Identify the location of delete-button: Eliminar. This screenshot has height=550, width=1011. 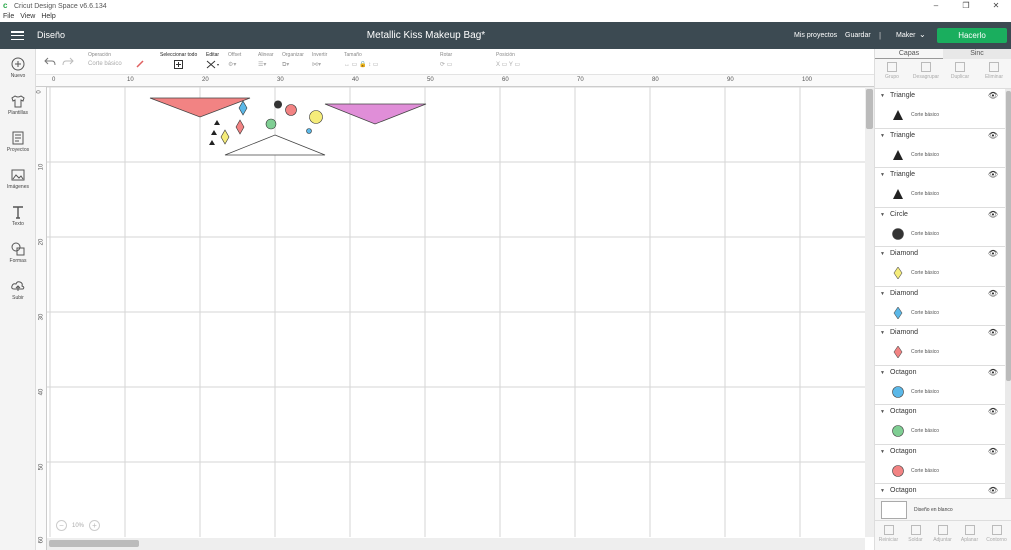
(994, 71).